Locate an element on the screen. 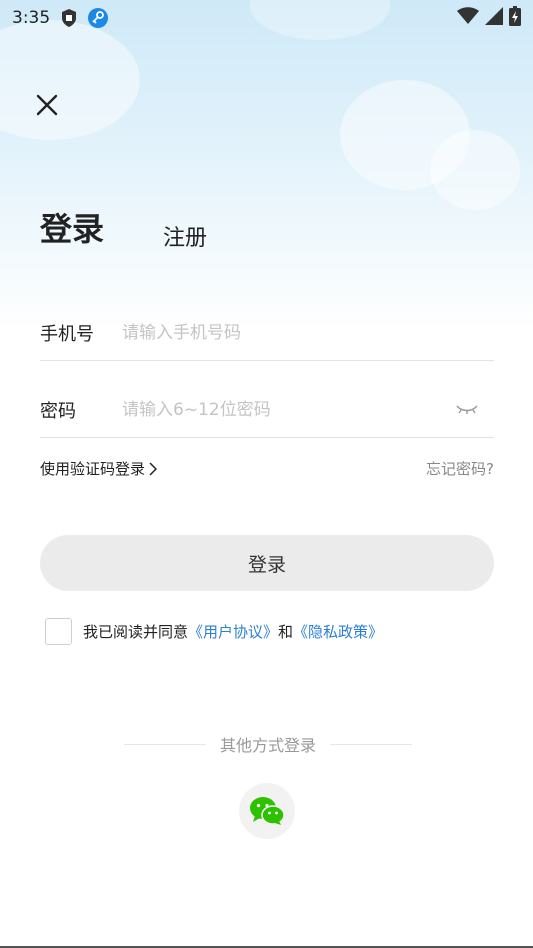 The image size is (533, 948). wechat-login-button is located at coordinates (267, 811).